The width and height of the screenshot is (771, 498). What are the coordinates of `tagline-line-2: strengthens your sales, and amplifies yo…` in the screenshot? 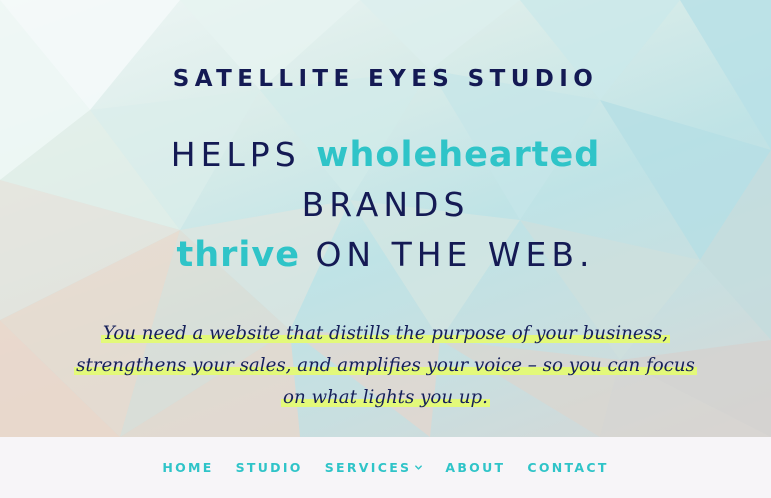 It's located at (385, 365).